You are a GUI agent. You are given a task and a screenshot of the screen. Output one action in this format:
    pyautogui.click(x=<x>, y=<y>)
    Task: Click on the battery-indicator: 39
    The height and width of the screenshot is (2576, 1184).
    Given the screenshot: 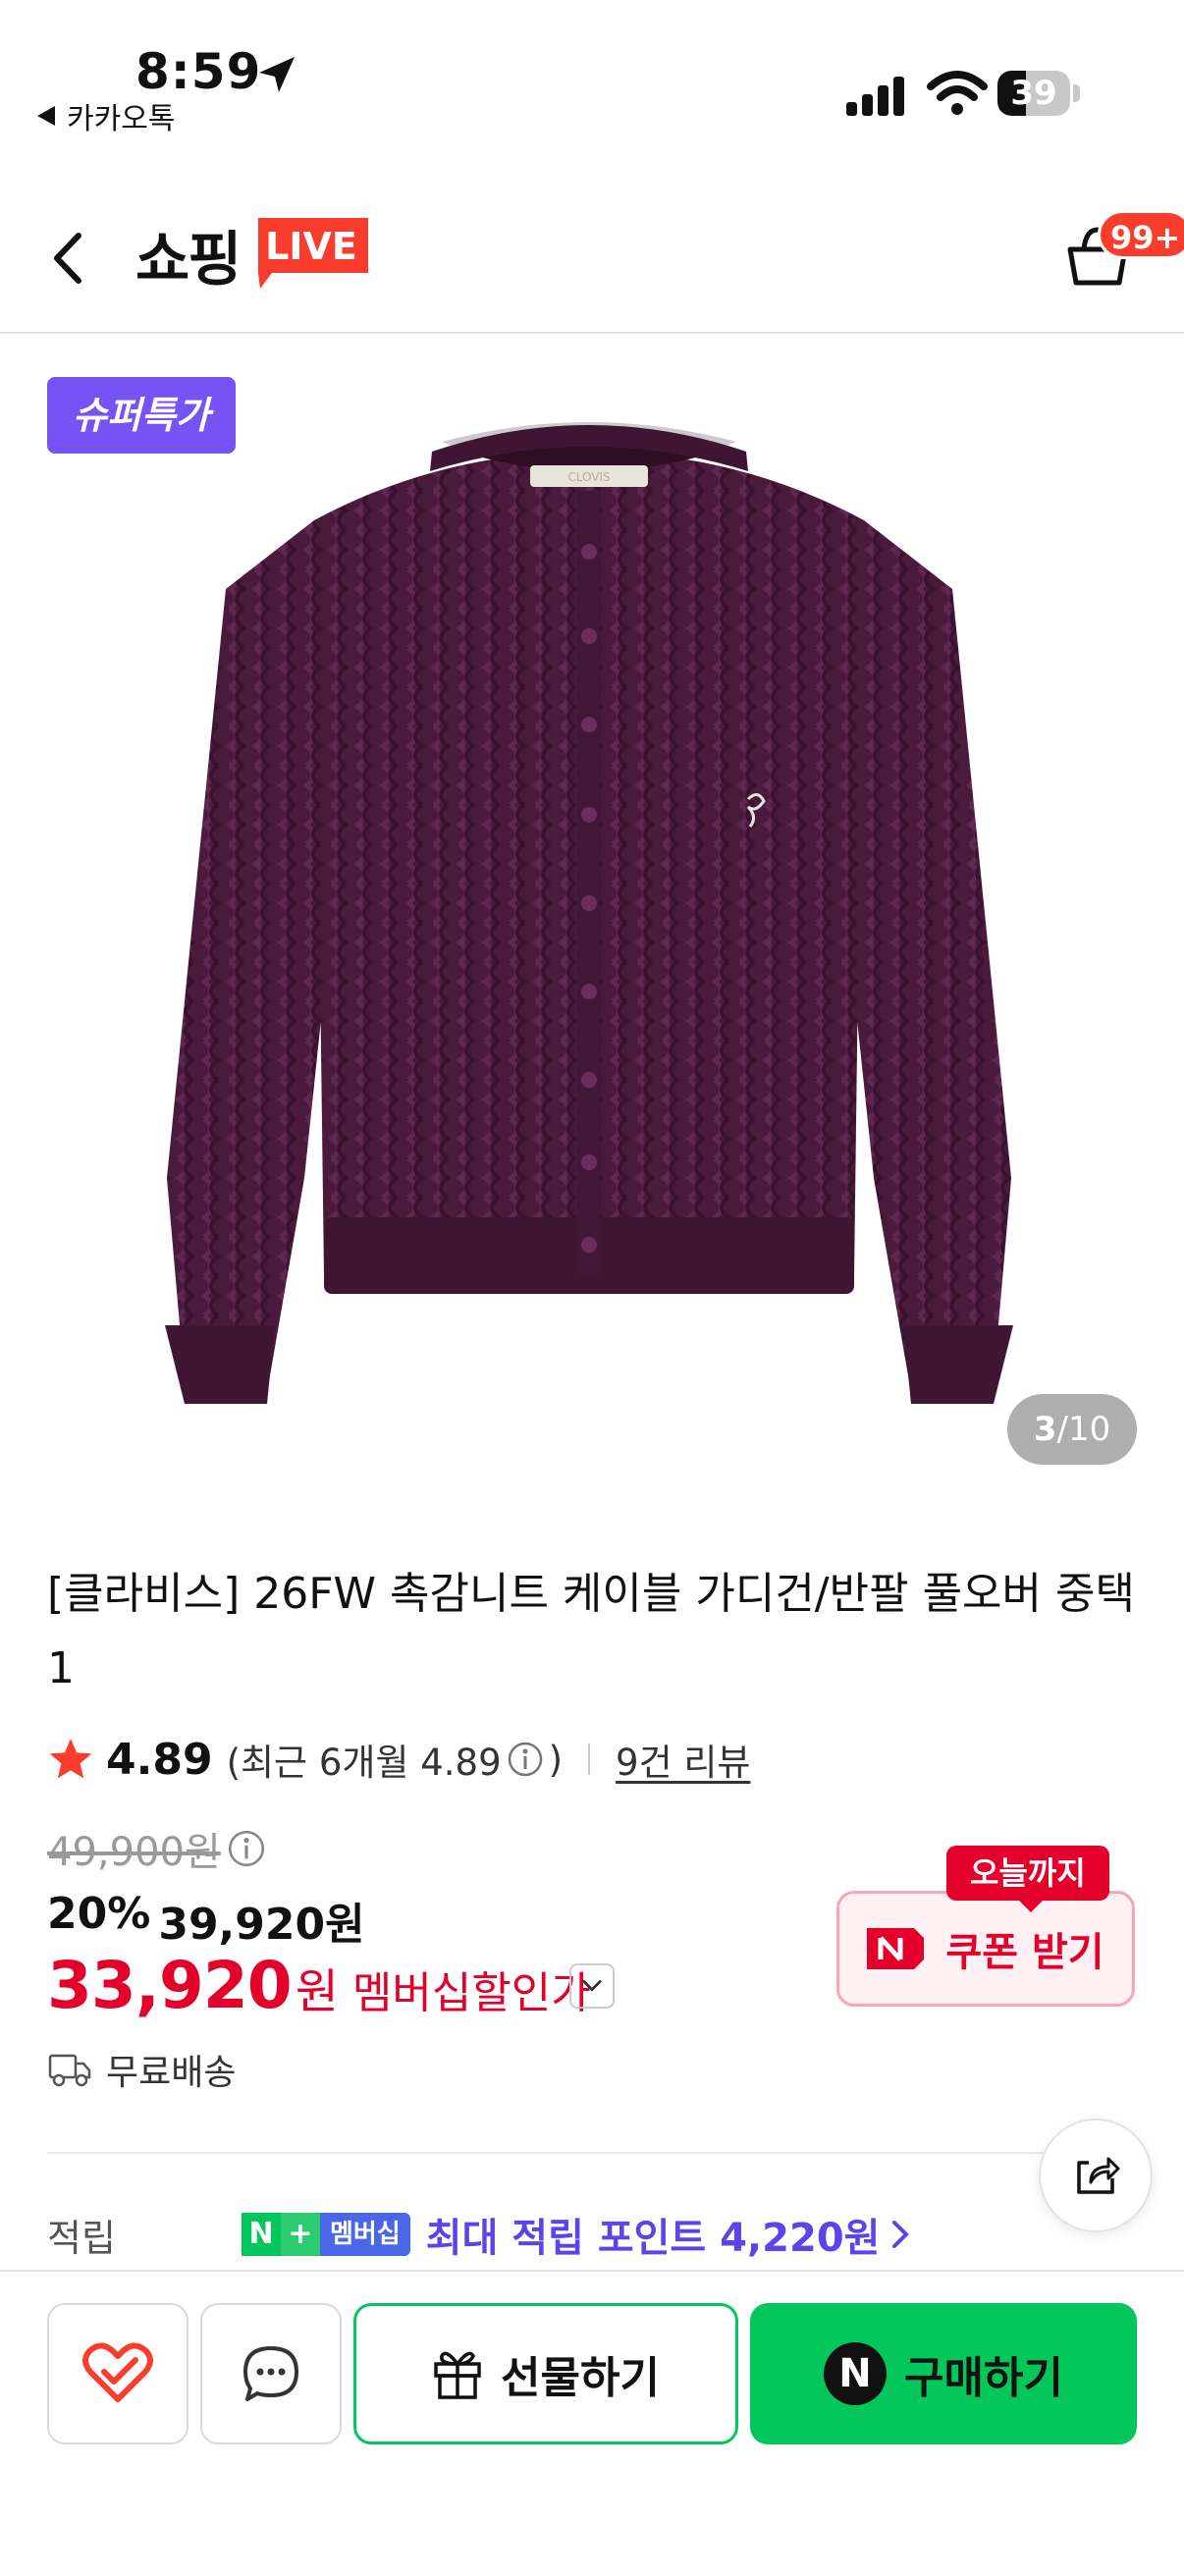 What is the action you would take?
    pyautogui.click(x=1038, y=93)
    